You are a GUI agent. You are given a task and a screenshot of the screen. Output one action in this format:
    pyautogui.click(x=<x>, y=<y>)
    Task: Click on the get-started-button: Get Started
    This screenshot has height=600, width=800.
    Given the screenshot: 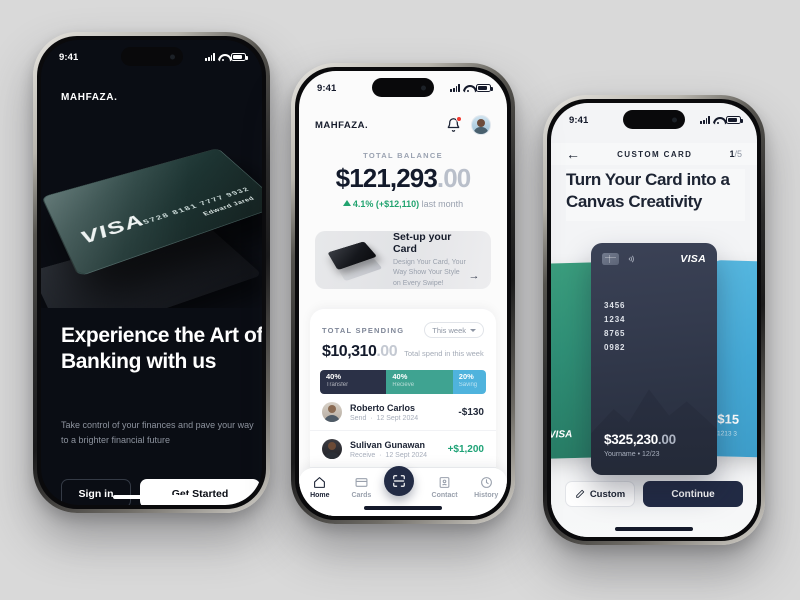 What is the action you would take?
    pyautogui.click(x=200, y=492)
    